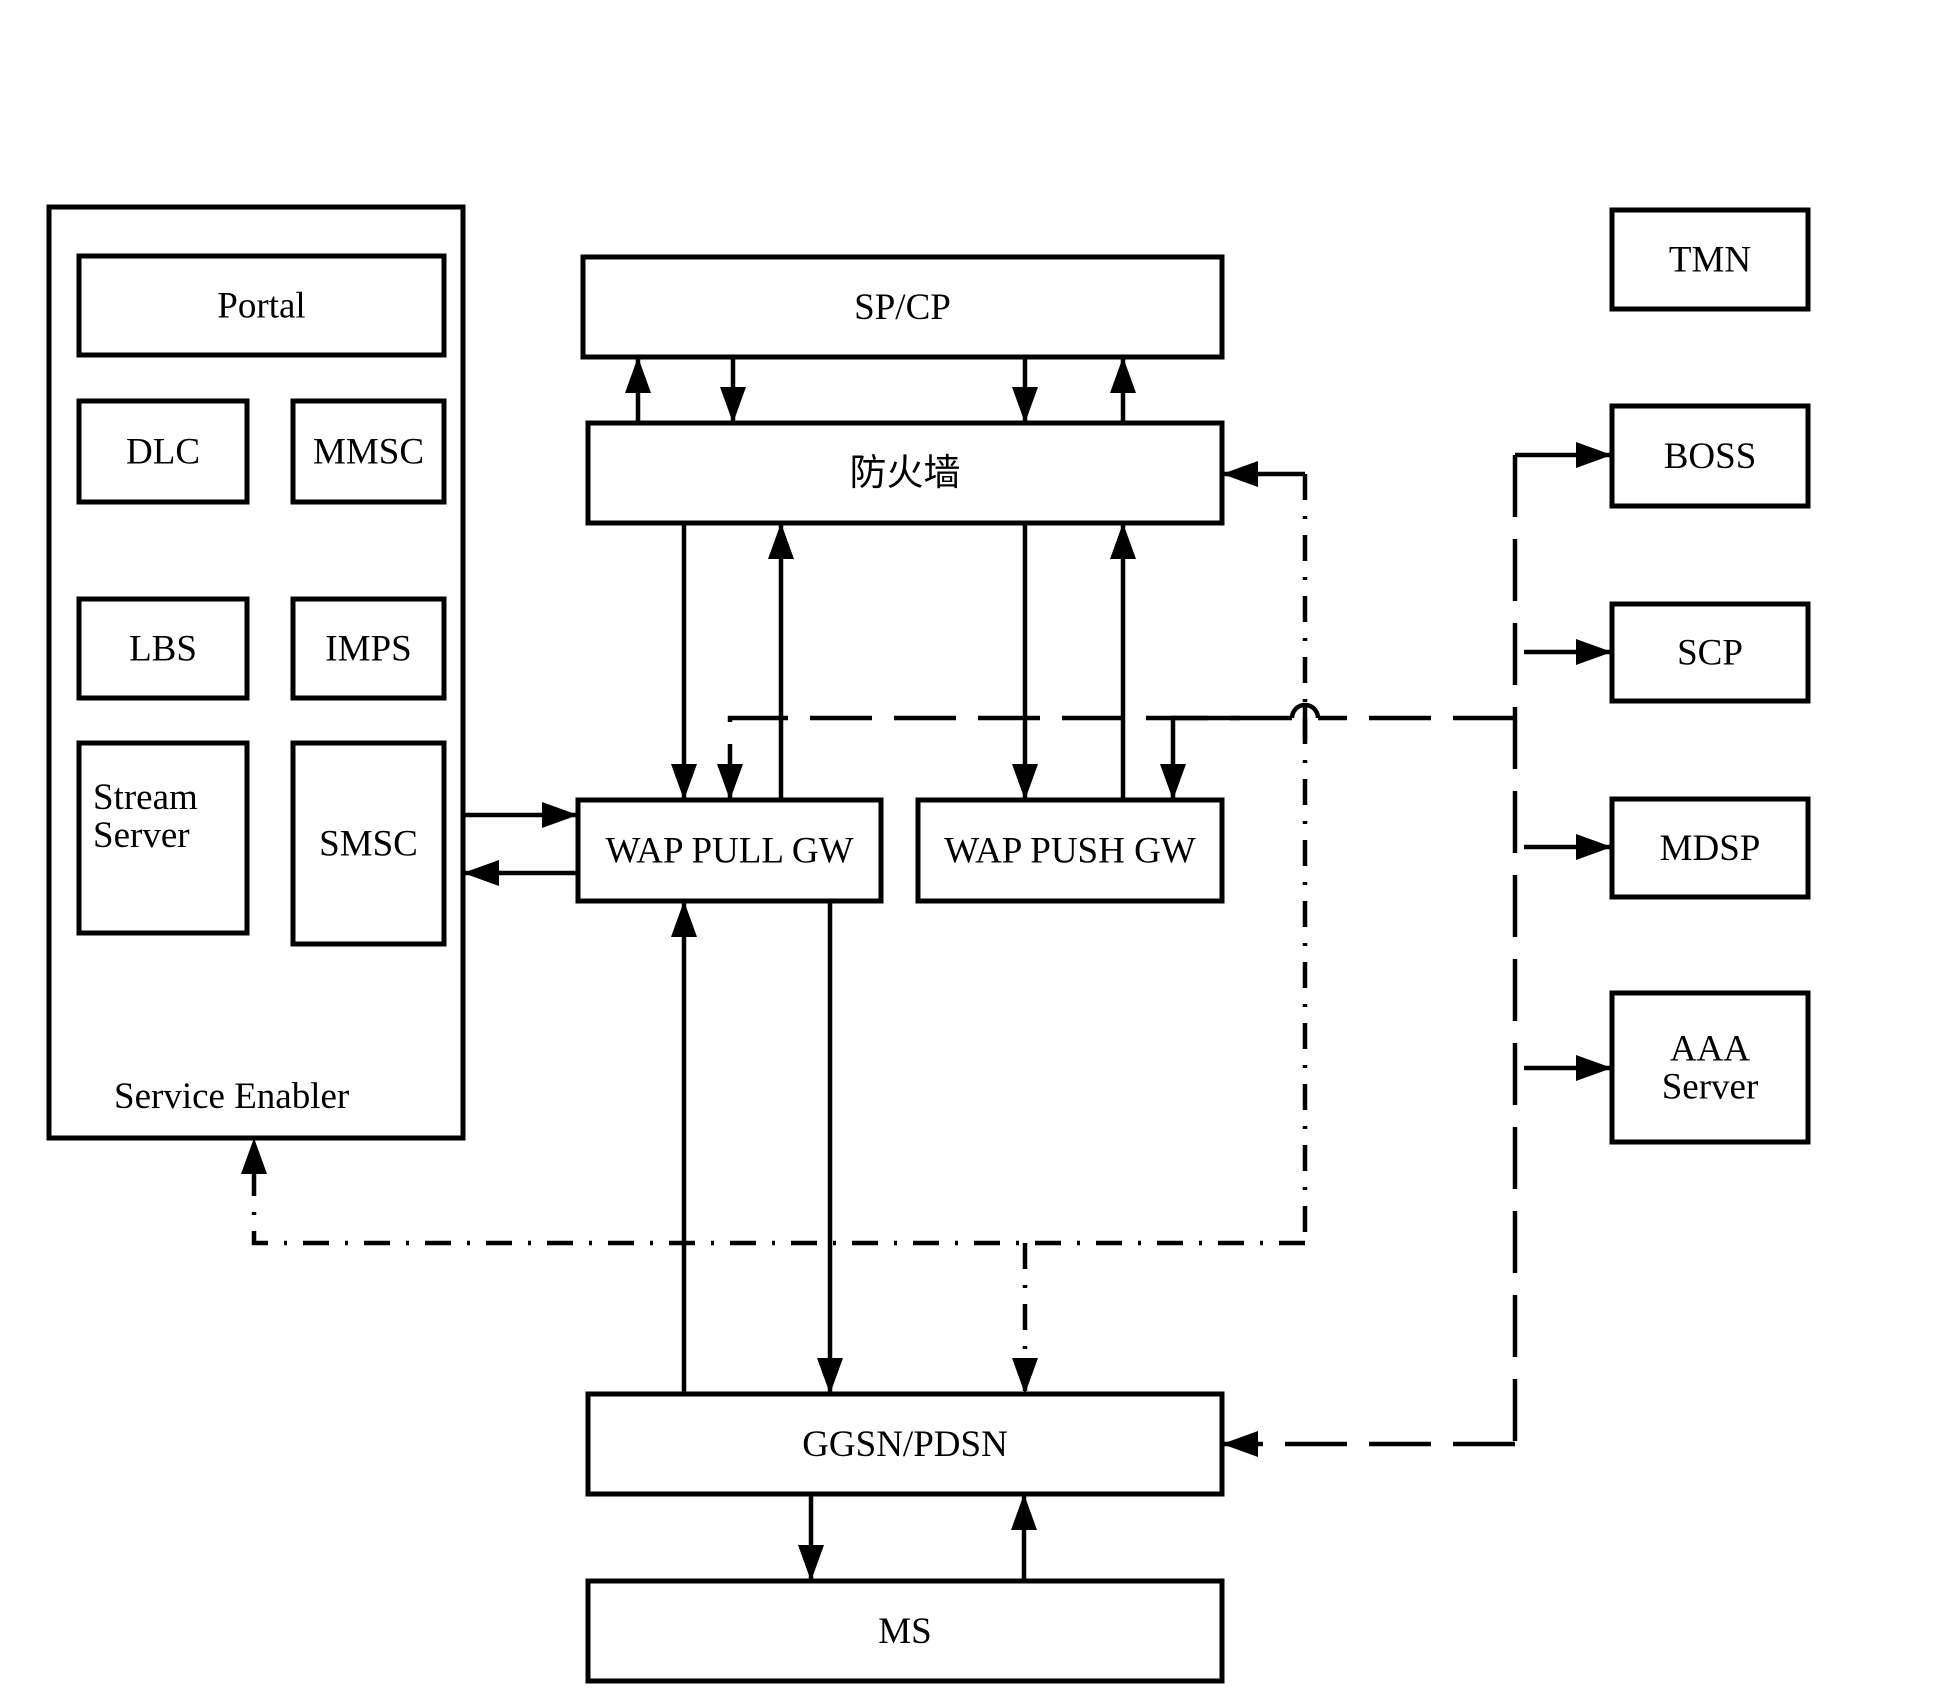 Image resolution: width=1938 pixels, height=1701 pixels. I want to click on imps-label: IMPS, so click(368, 649).